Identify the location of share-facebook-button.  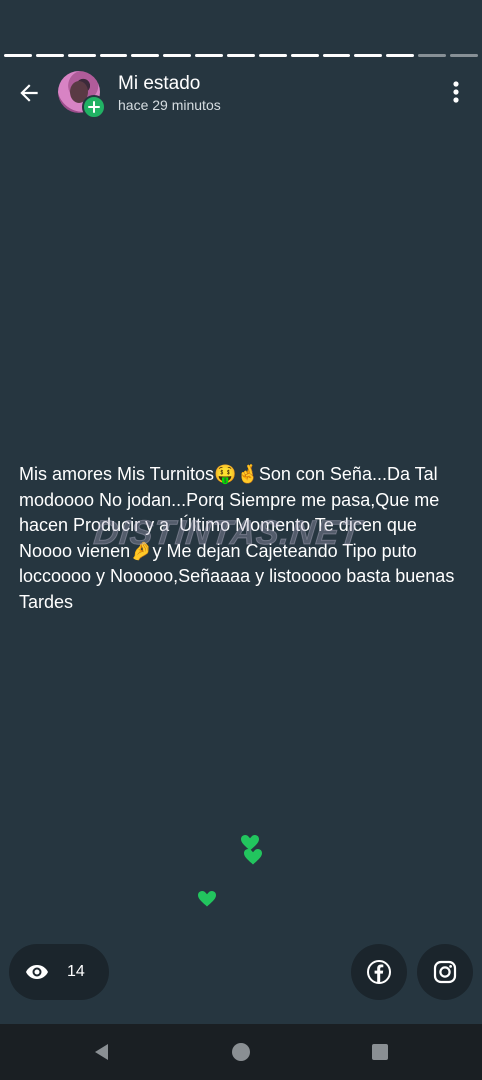
(379, 972).